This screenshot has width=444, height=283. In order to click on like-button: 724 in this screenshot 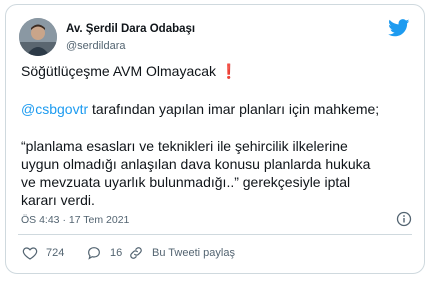, I will do `click(43, 253)`.